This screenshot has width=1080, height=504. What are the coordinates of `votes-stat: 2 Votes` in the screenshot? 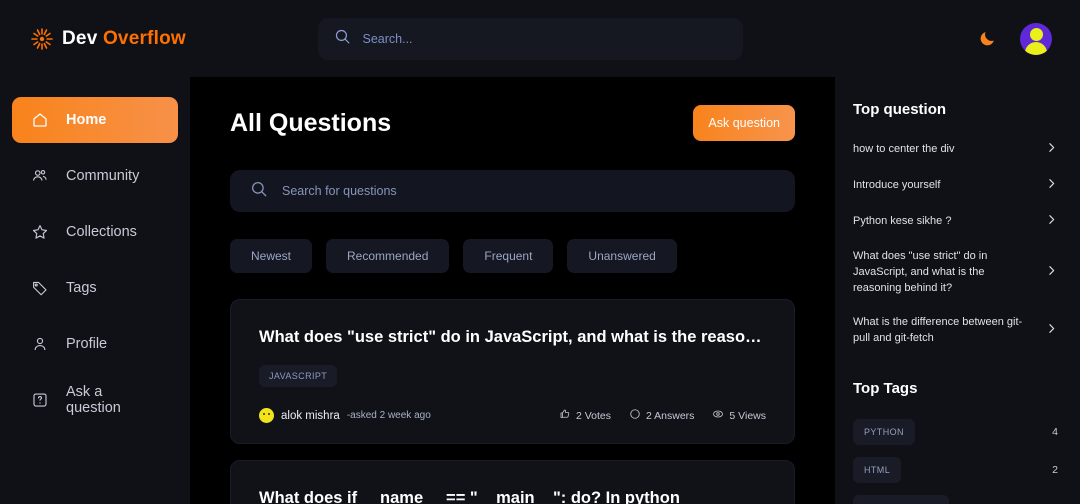 It's located at (585, 415).